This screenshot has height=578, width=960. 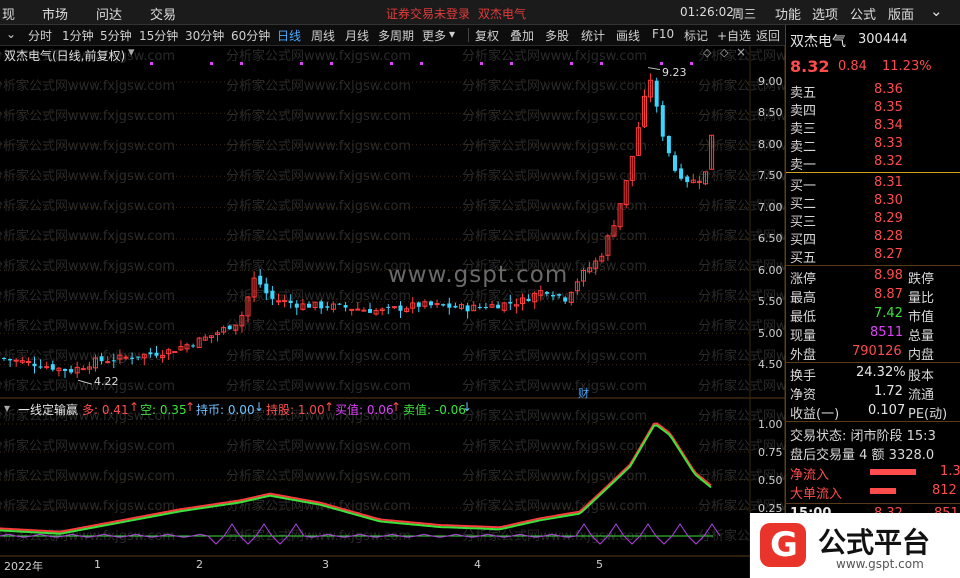 What do you see at coordinates (204, 35) in the screenshot?
I see `tab-30min: 30分钟` at bounding box center [204, 35].